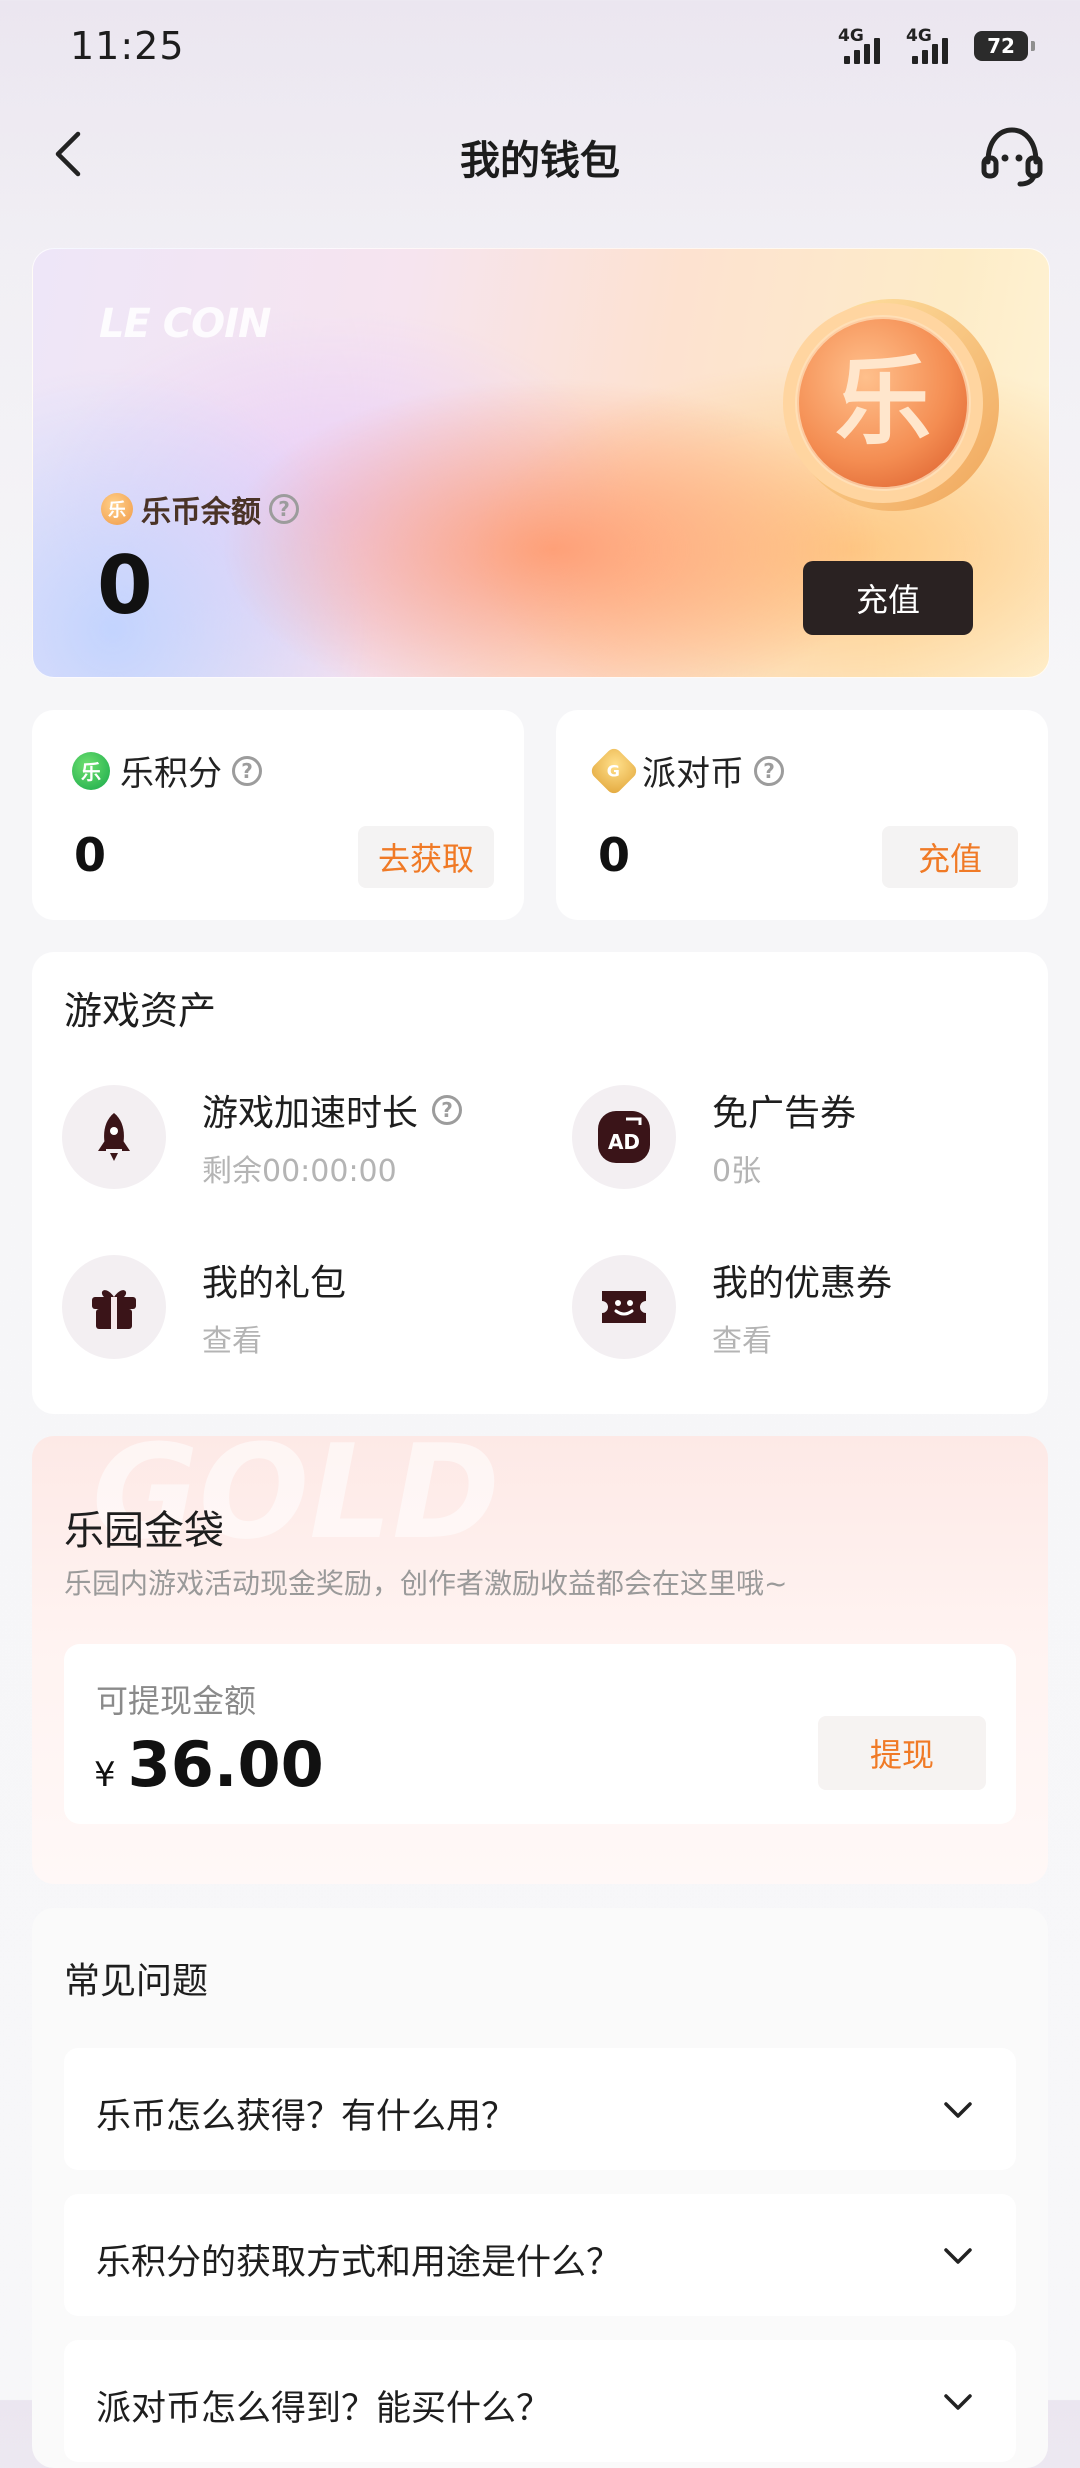 The width and height of the screenshot is (1080, 2468). I want to click on currency-symbol: ¥, so click(105, 1775).